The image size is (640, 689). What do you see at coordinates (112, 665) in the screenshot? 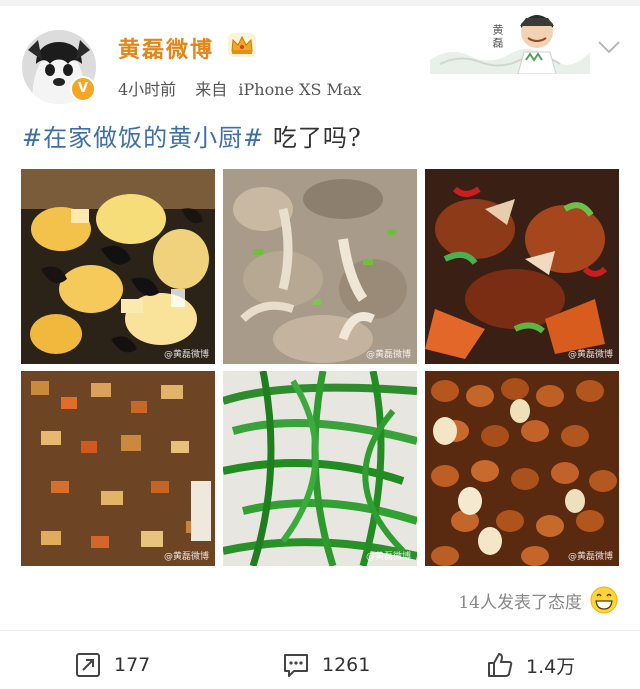
I see `repost-button: 177` at bounding box center [112, 665].